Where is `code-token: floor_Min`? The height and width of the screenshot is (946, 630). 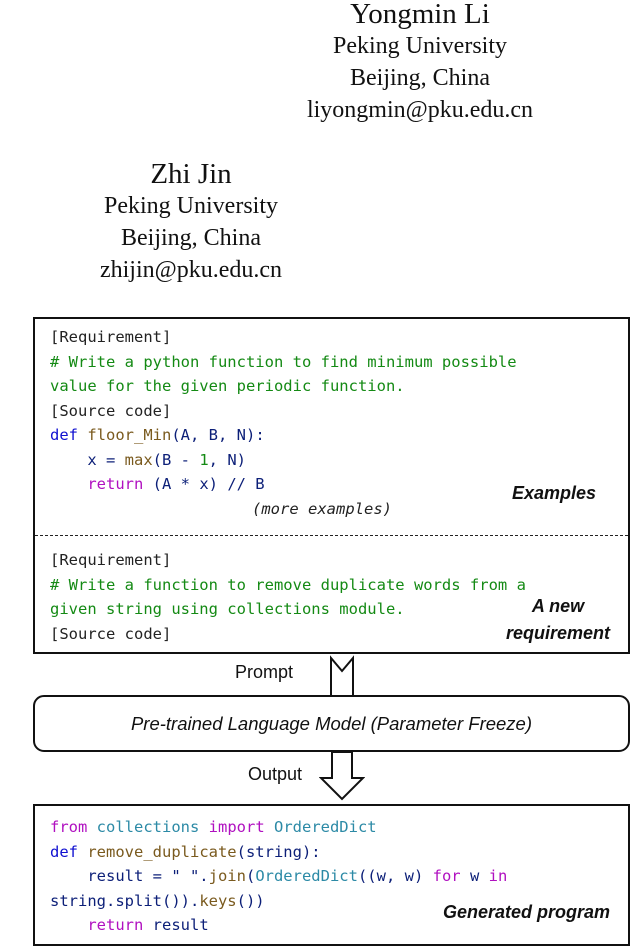 code-token: floor_Min is located at coordinates (129, 435).